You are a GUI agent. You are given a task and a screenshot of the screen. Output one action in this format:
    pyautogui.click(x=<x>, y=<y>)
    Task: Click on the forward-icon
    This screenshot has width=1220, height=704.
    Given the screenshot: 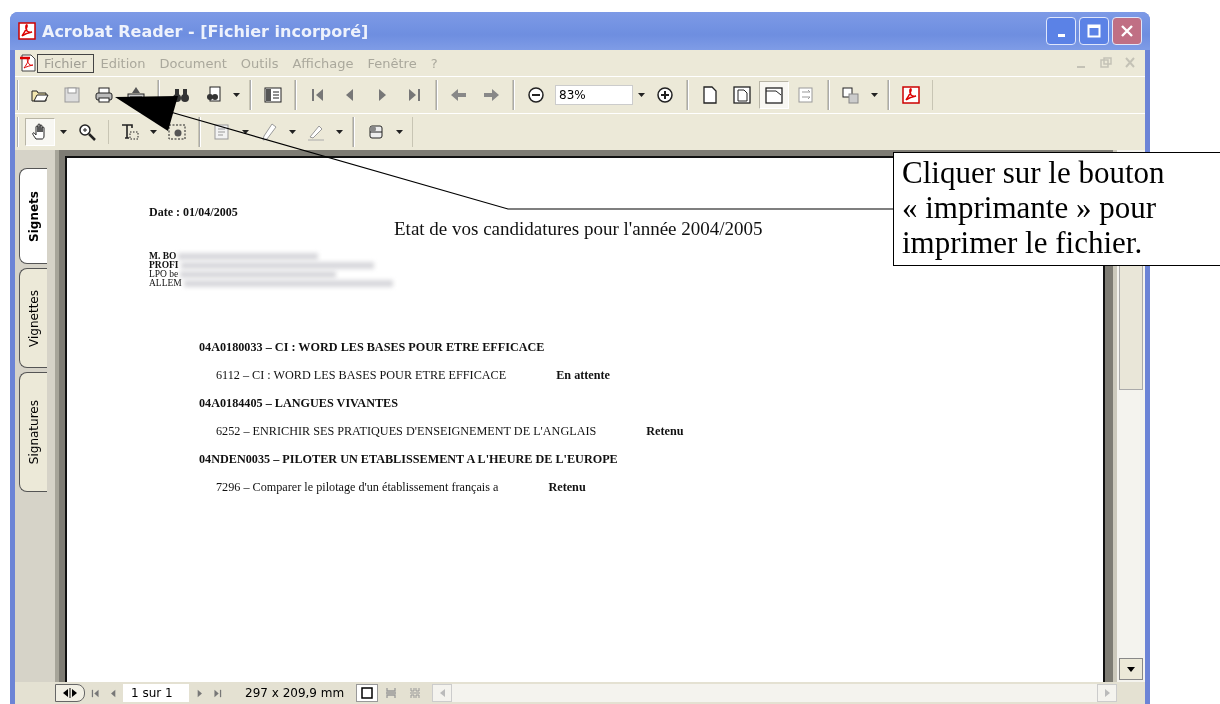 What is the action you would take?
    pyautogui.click(x=491, y=95)
    